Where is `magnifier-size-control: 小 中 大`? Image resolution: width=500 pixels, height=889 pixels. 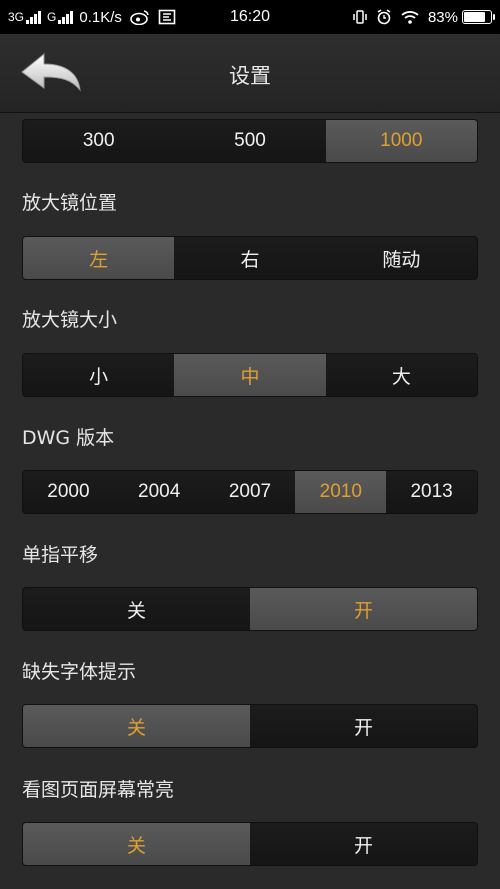 magnifier-size-control: 小 中 大 is located at coordinates (250, 375).